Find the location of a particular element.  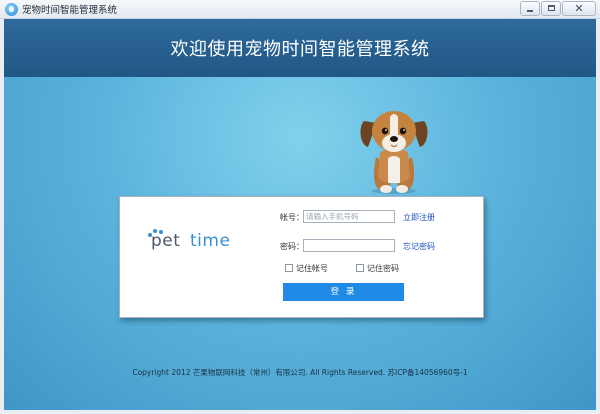

account-input: 请输入手机号码 is located at coordinates (349, 216).